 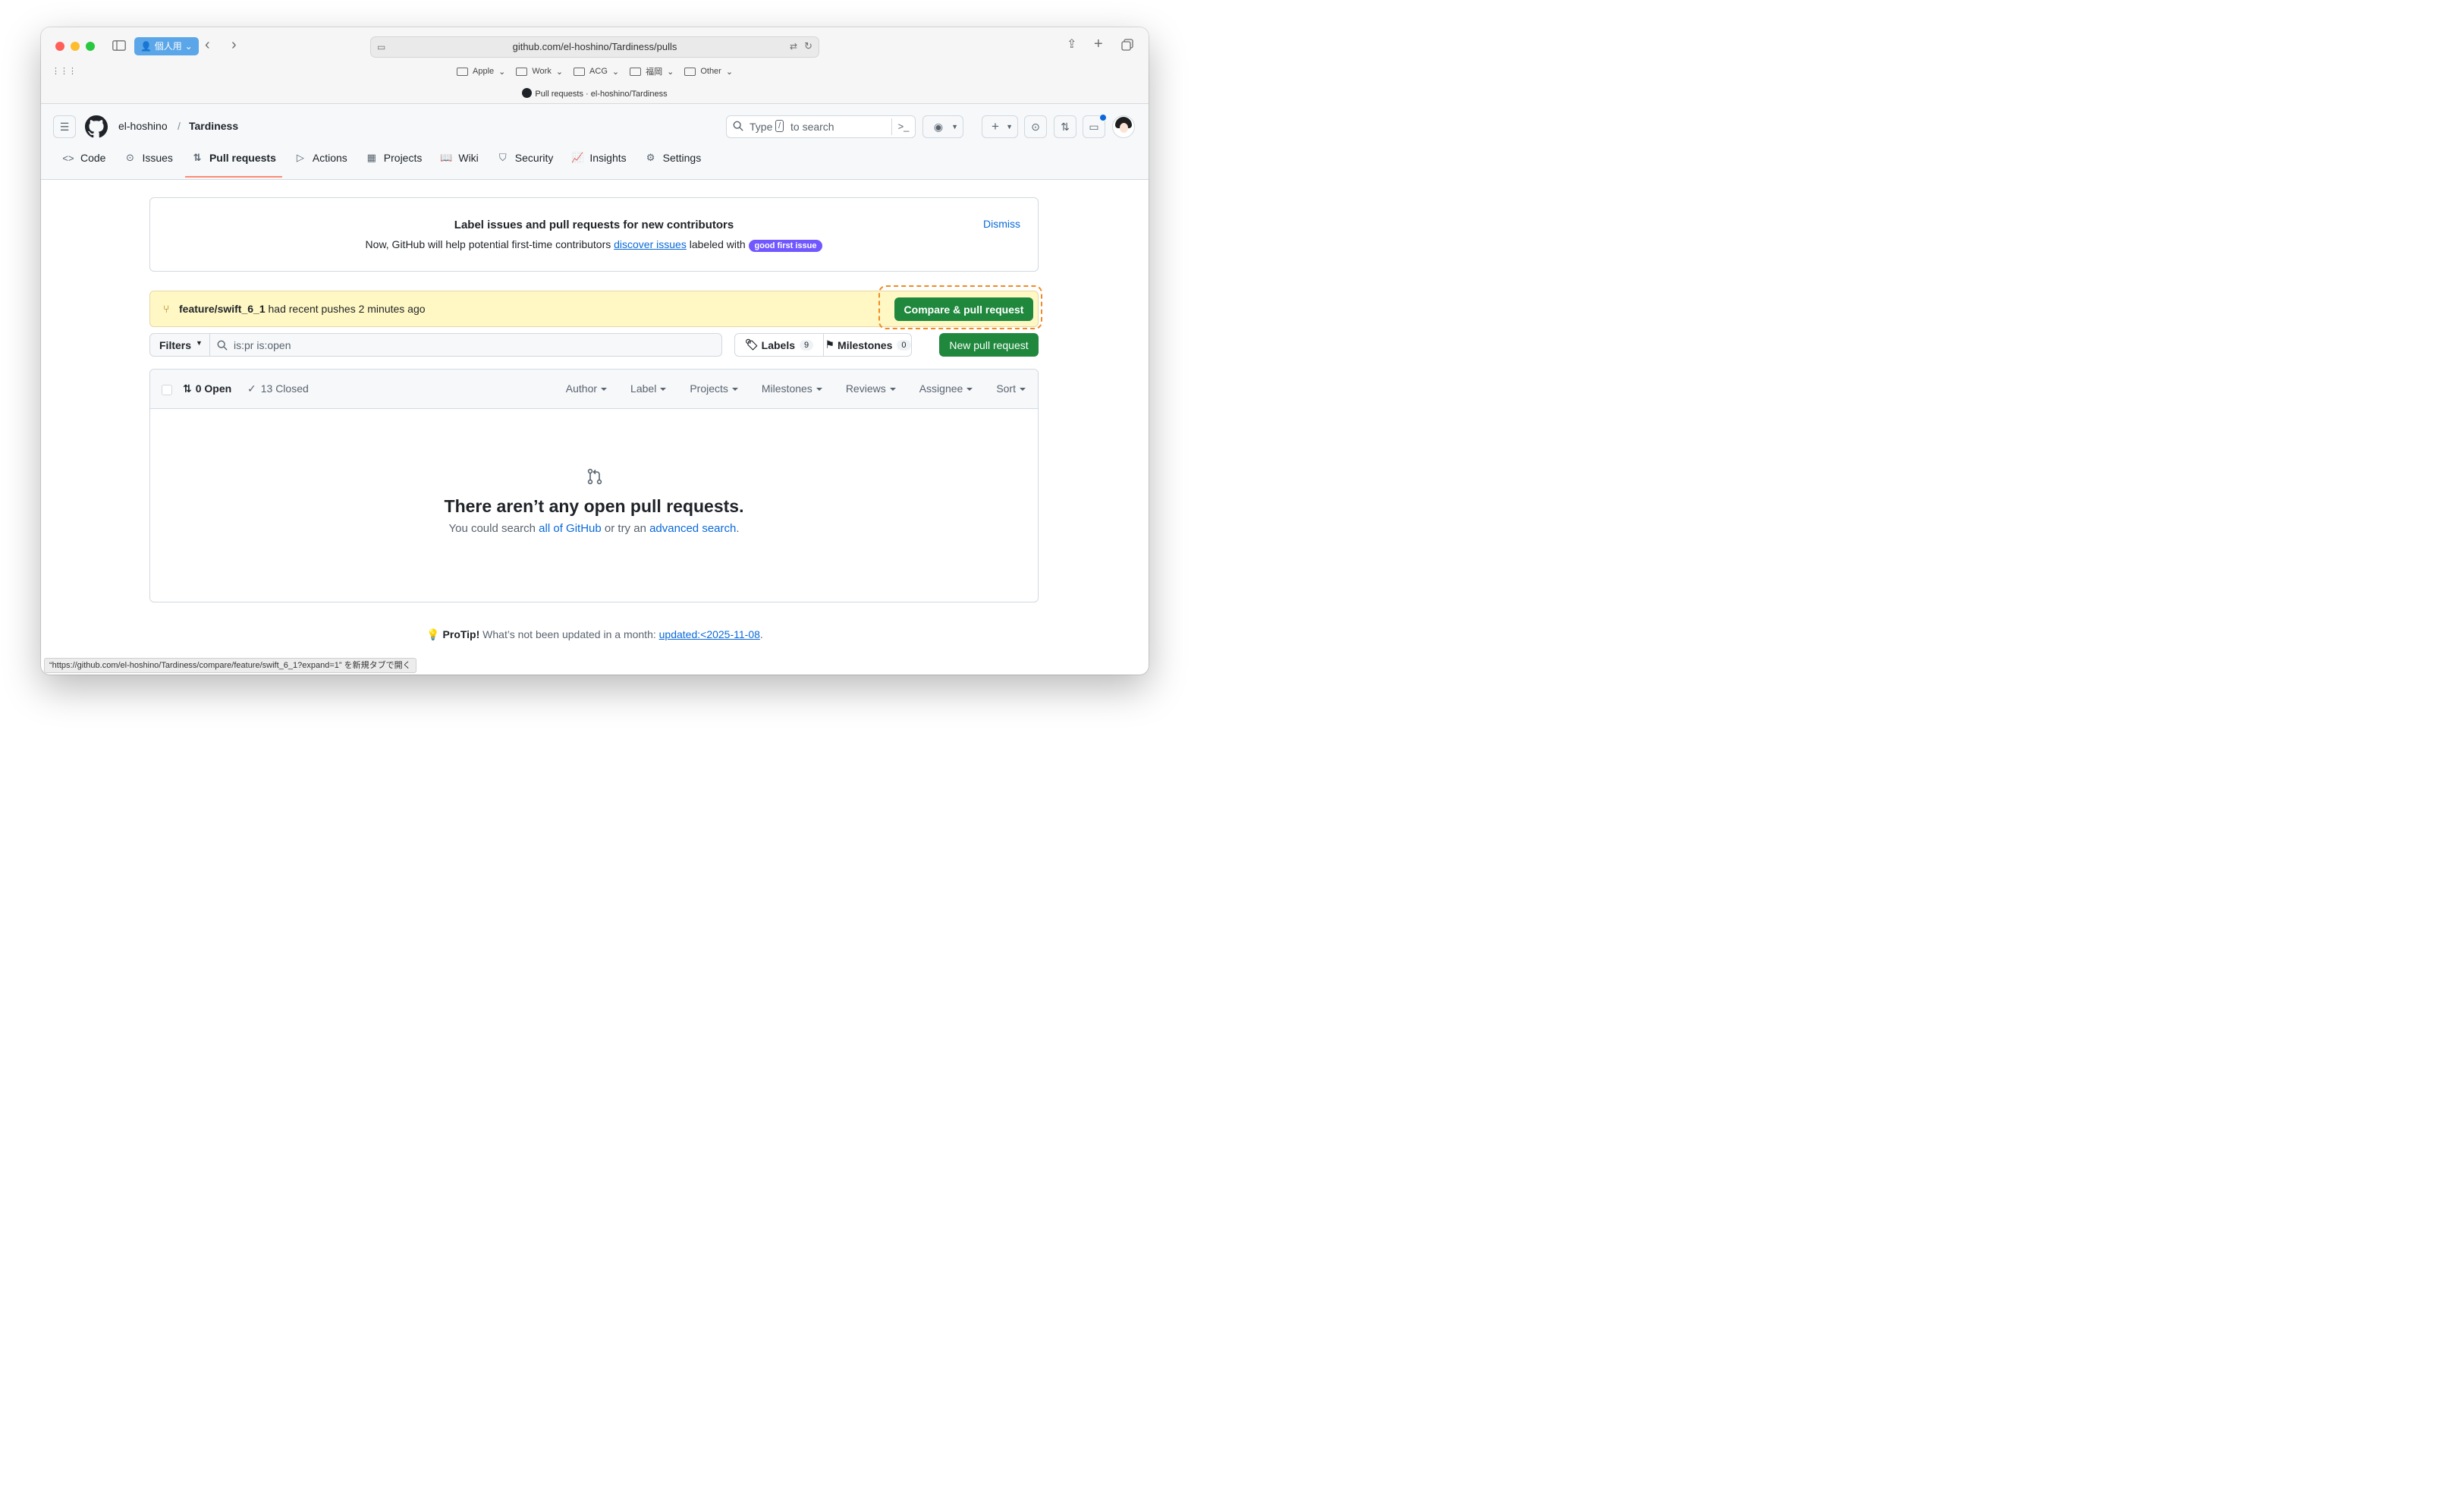 What do you see at coordinates (1001, 224) in the screenshot?
I see `dismiss-button: Dismiss` at bounding box center [1001, 224].